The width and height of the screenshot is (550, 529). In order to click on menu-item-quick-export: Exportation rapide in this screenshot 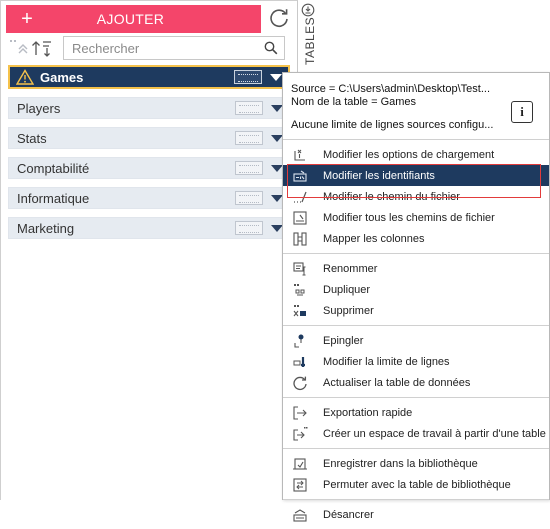, I will do `click(416, 412)`.